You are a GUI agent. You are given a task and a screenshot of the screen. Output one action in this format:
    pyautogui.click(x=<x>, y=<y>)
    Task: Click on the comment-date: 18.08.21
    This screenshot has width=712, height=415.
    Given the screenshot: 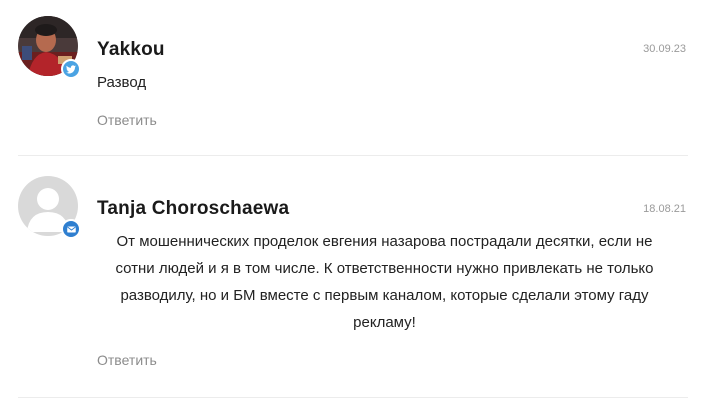 What is the action you would take?
    pyautogui.click(x=664, y=209)
    